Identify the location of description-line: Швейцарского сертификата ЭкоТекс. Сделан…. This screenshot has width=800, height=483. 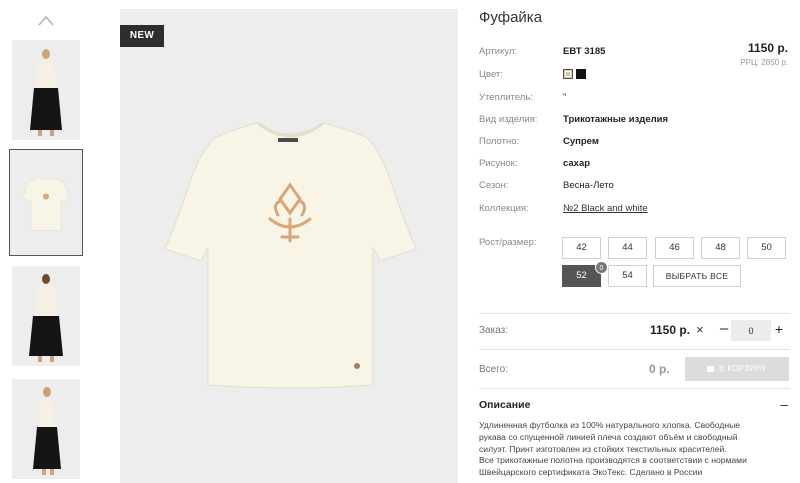
(591, 472).